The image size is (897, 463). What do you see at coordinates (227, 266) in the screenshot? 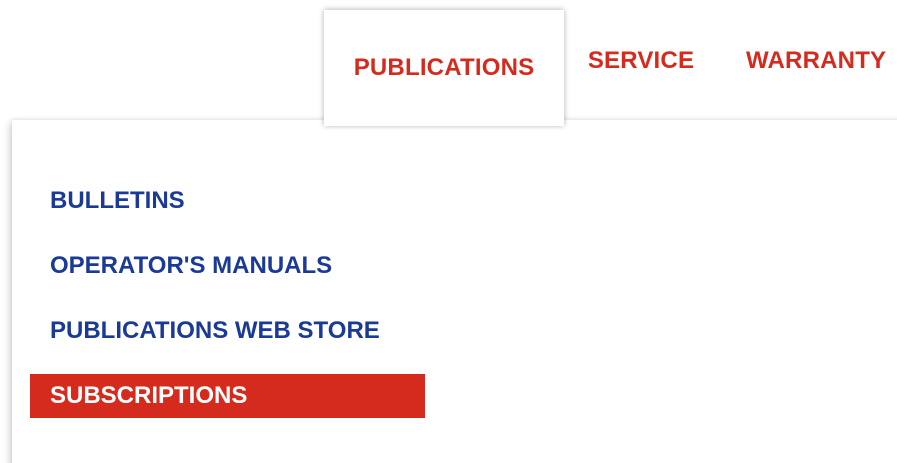
I see `menu-item-operators-manuals: OPERATOR'S MANUALS` at bounding box center [227, 266].